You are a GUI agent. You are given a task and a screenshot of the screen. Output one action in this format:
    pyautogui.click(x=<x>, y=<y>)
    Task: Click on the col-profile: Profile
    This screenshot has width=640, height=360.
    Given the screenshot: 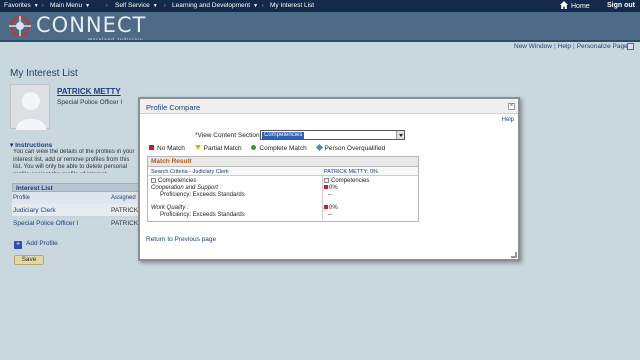 What is the action you would take?
    pyautogui.click(x=22, y=198)
    